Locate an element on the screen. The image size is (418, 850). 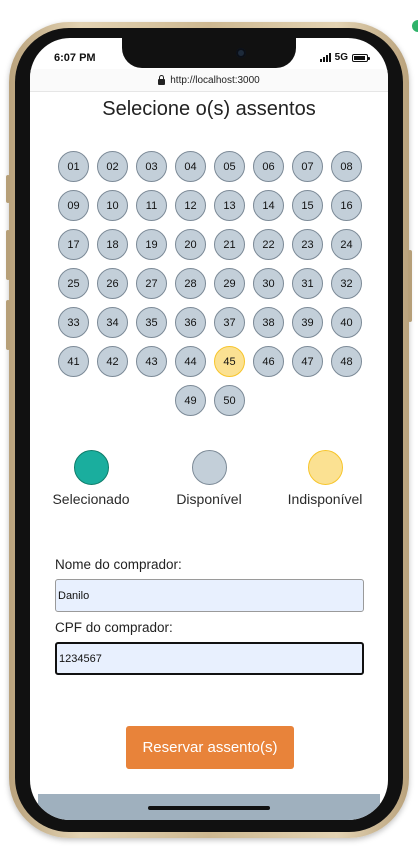
lock-icon is located at coordinates (162, 79).